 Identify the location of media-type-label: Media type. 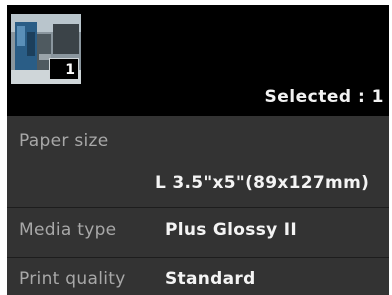
(68, 230).